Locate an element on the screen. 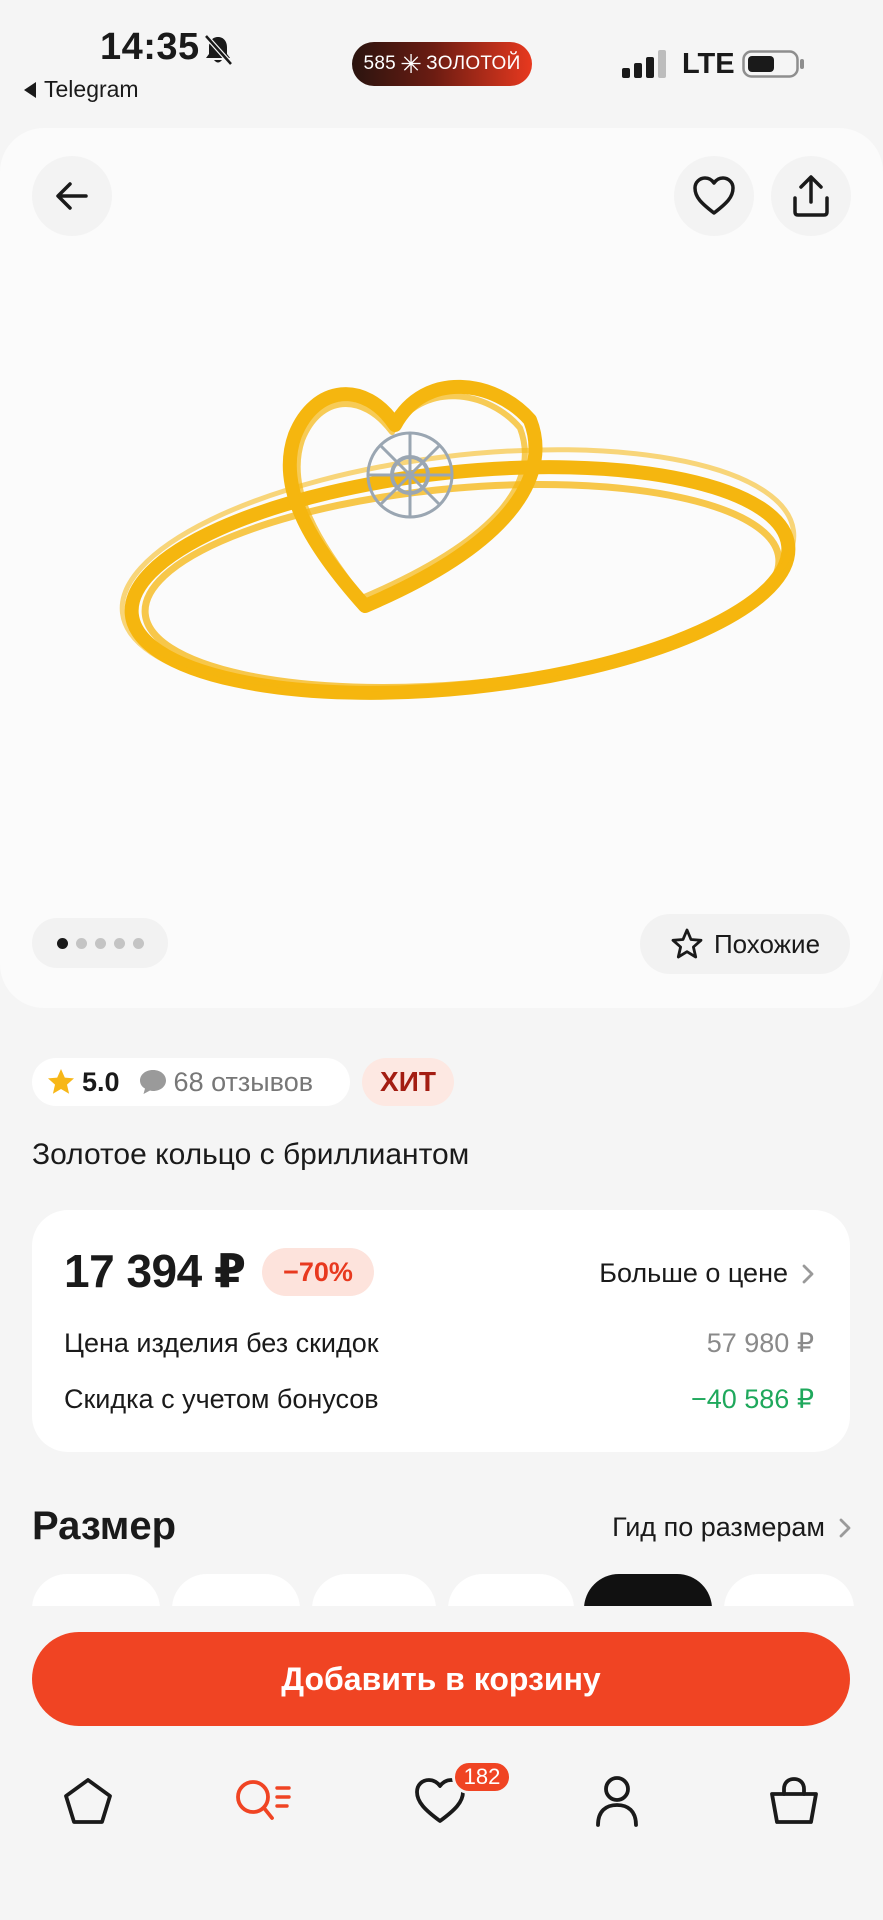  share-icon is located at coordinates (811, 196).